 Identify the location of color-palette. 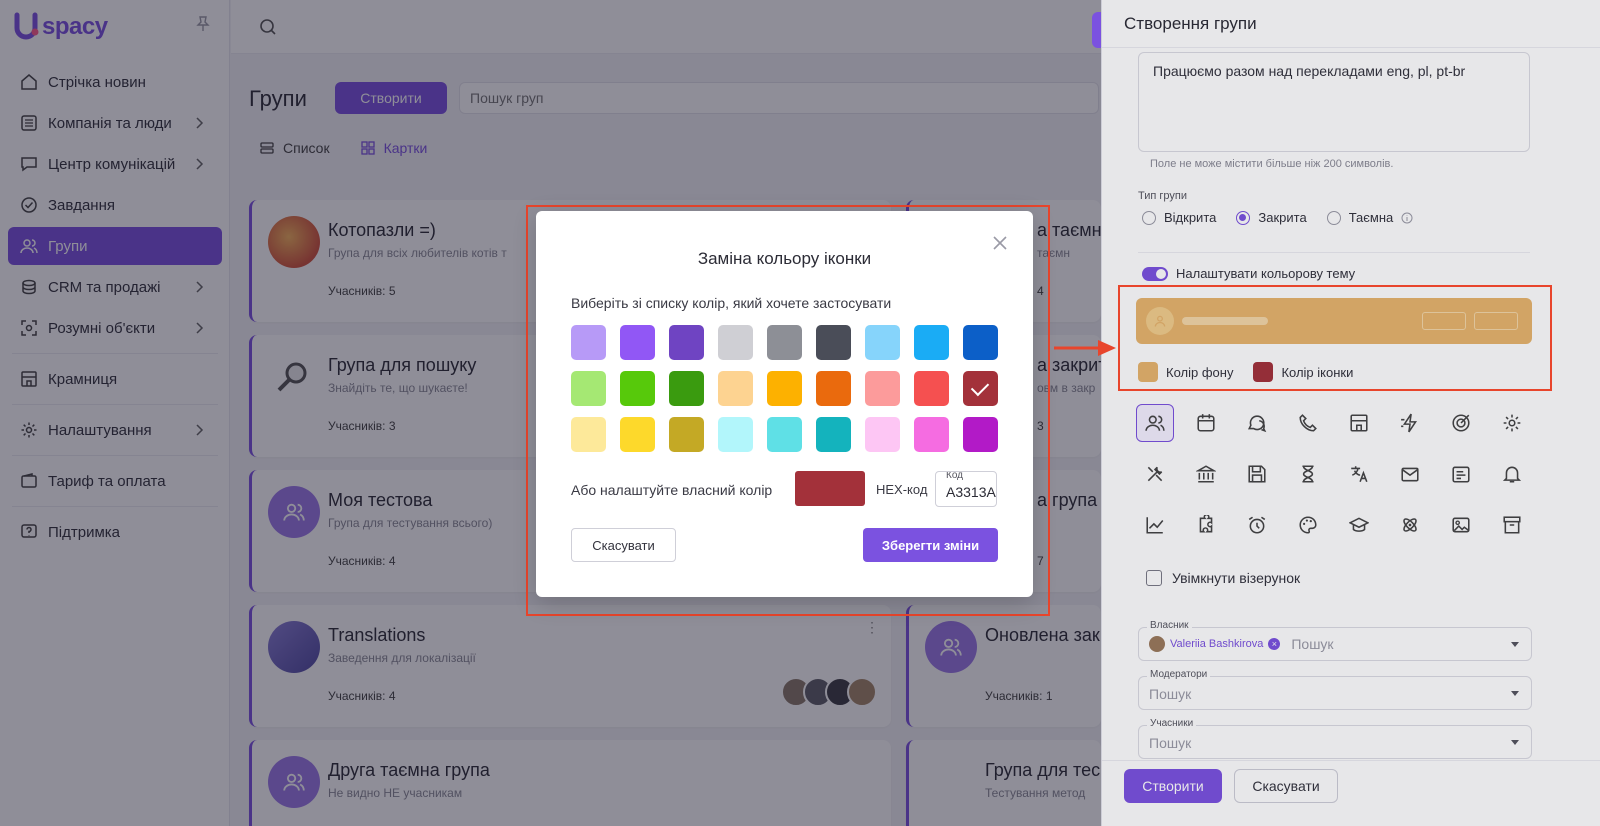
(784, 388).